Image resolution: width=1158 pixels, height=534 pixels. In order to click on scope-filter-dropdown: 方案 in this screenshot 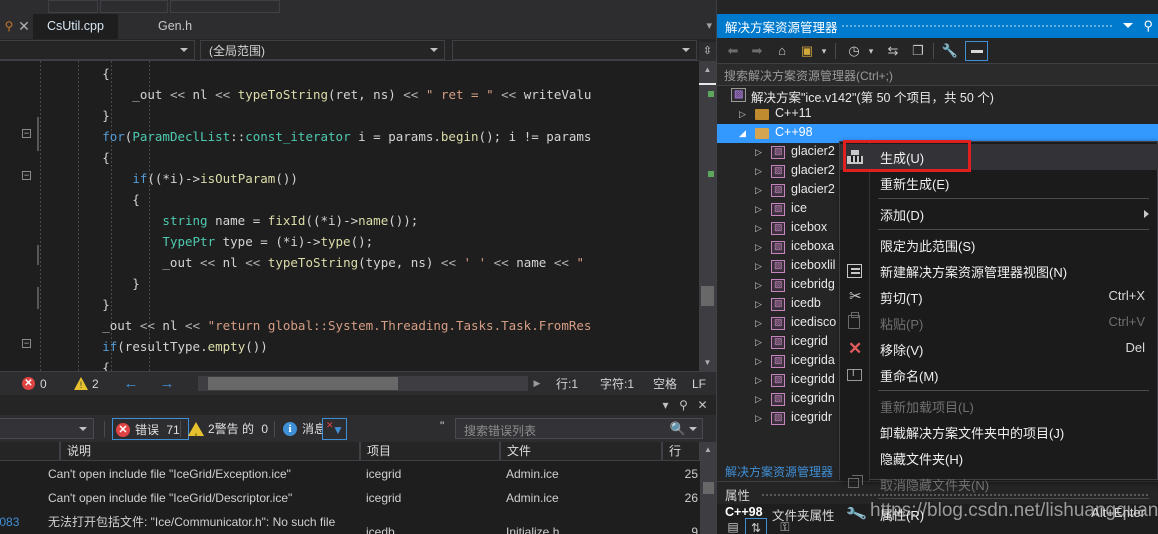, I will do `click(47, 428)`.